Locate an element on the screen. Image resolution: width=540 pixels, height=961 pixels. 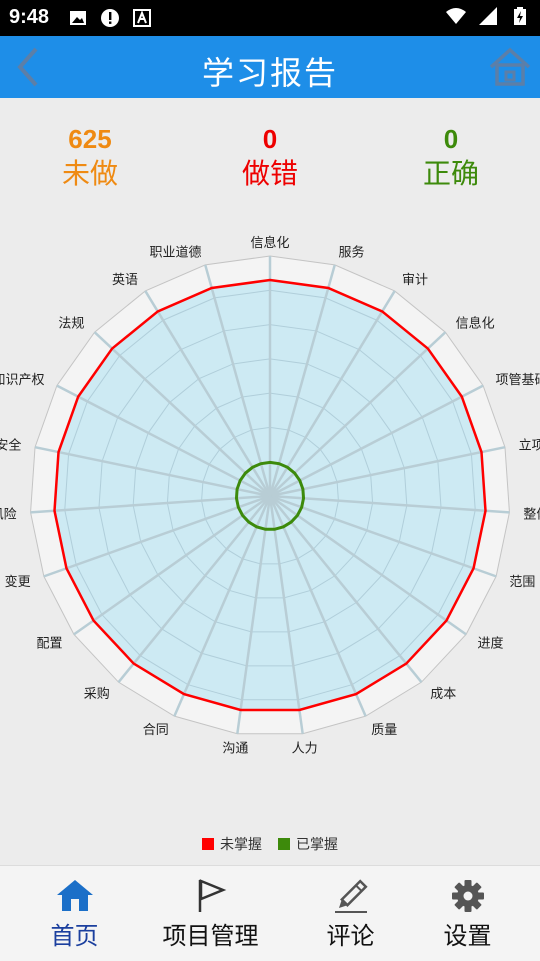
status-time: 9:48 is located at coordinates (29, 17).